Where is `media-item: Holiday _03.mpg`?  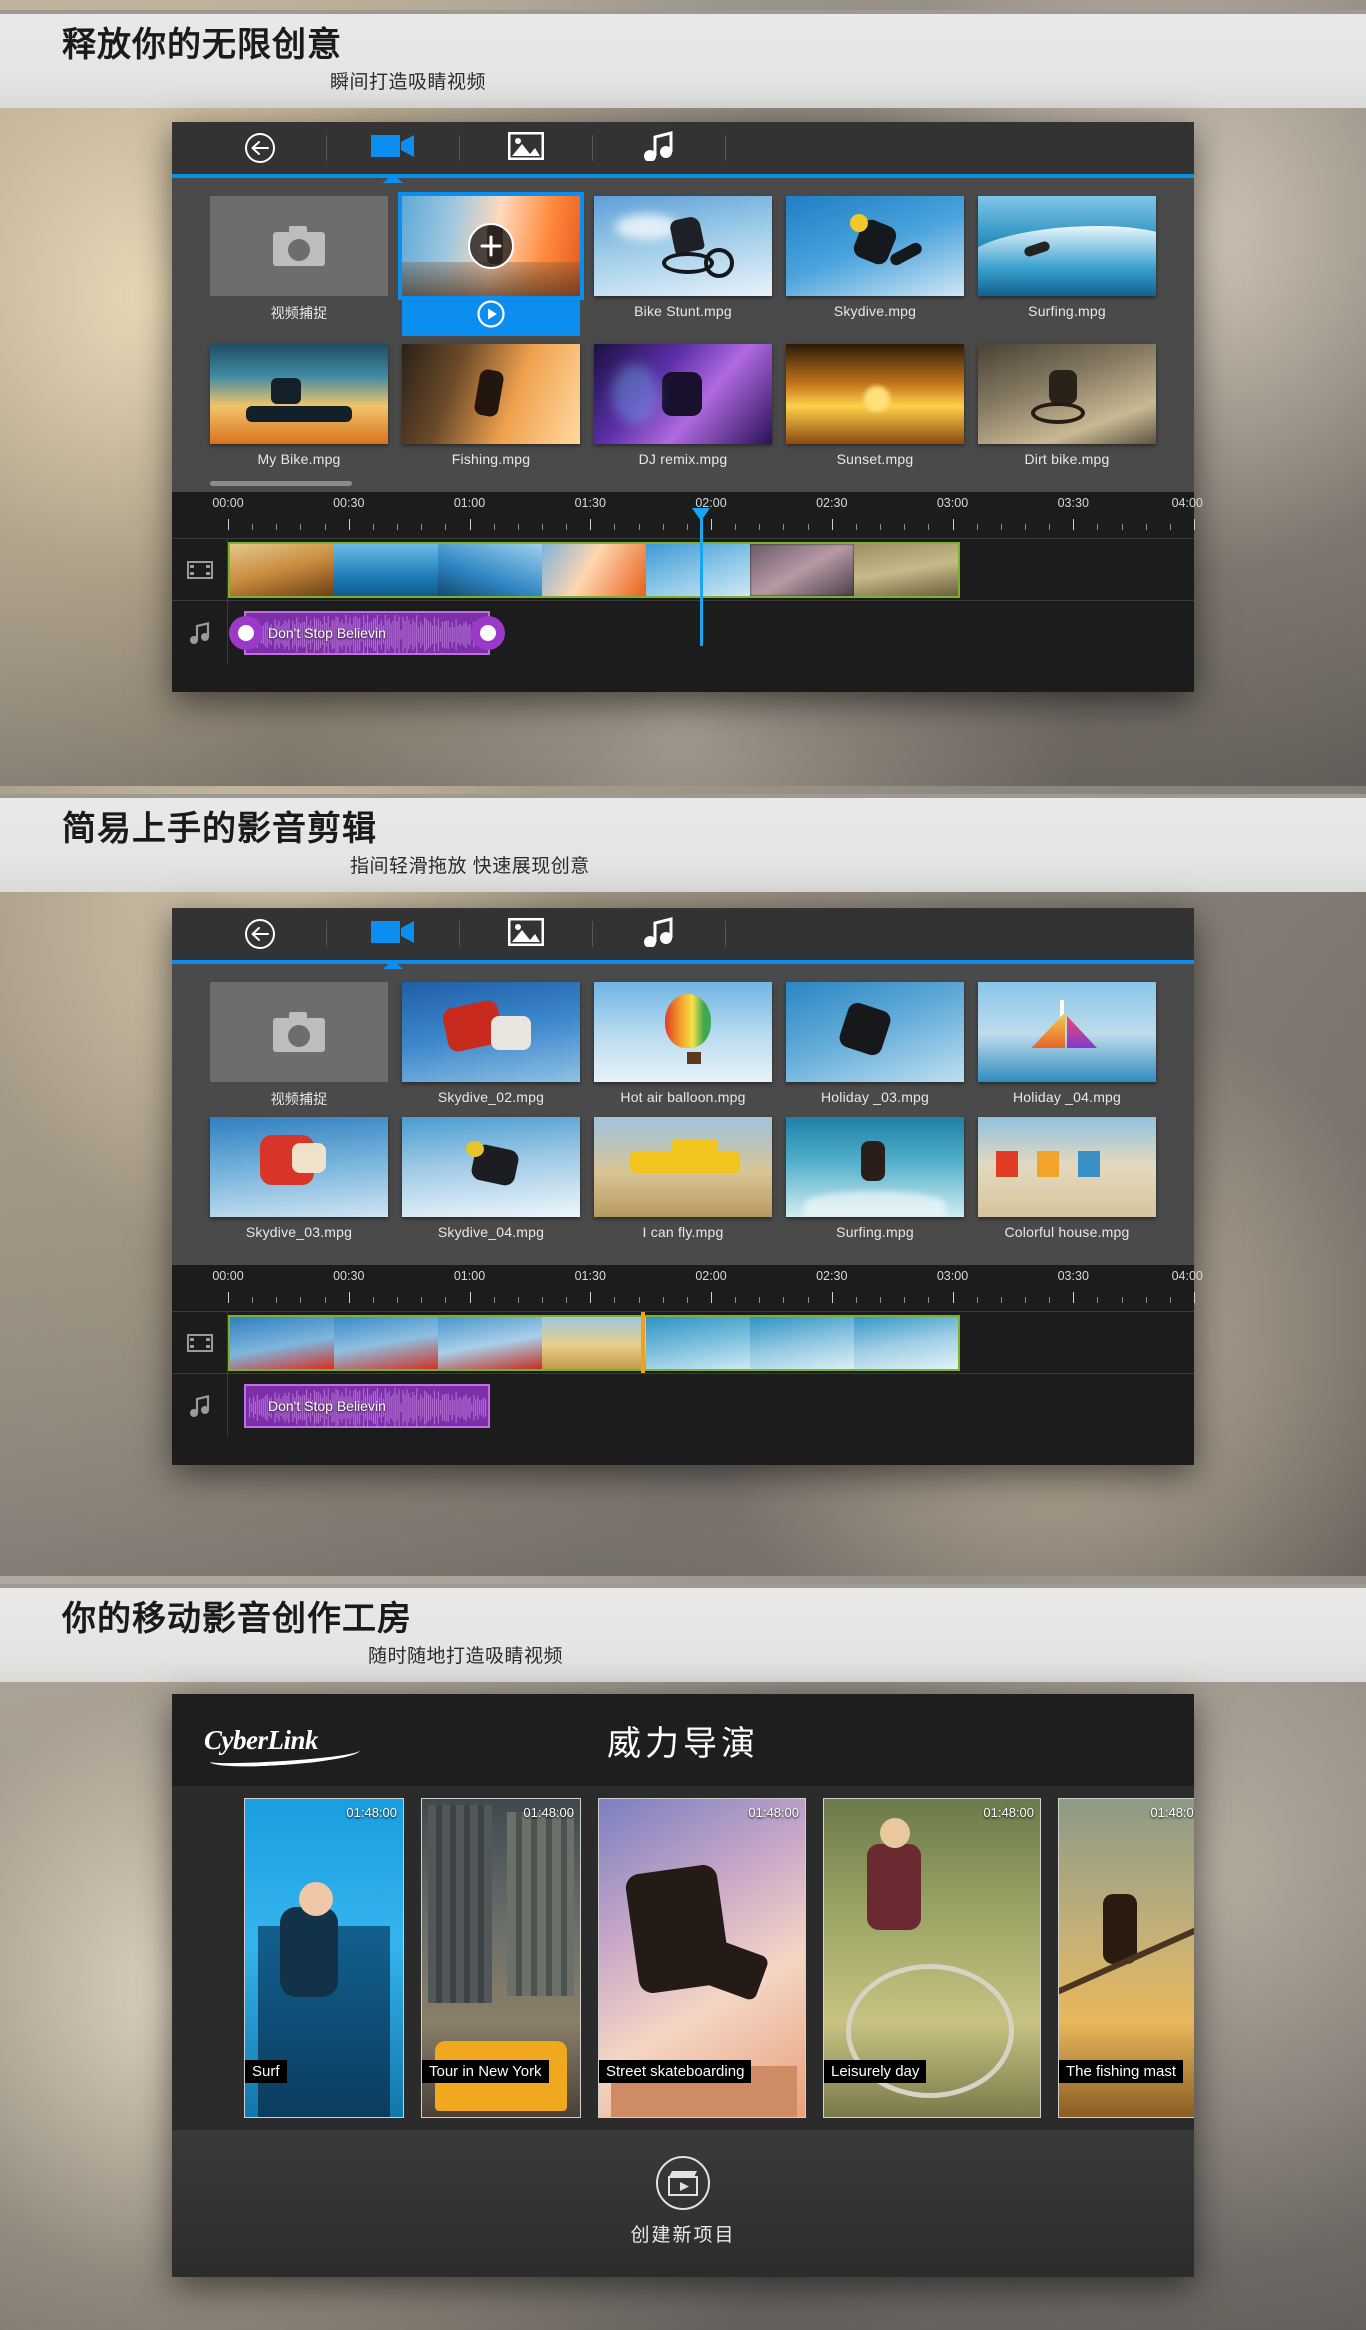 media-item: Holiday _03.mpg is located at coordinates (875, 1045).